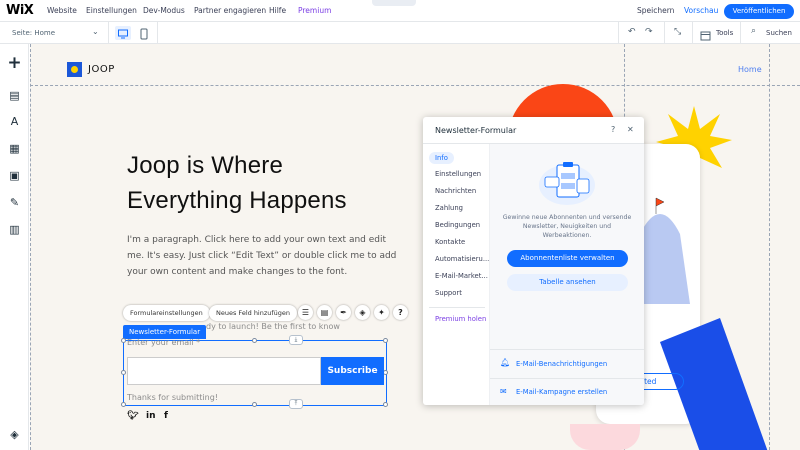  What do you see at coordinates (14, 202) in the screenshot?
I see `blog-icon: ✎` at bounding box center [14, 202].